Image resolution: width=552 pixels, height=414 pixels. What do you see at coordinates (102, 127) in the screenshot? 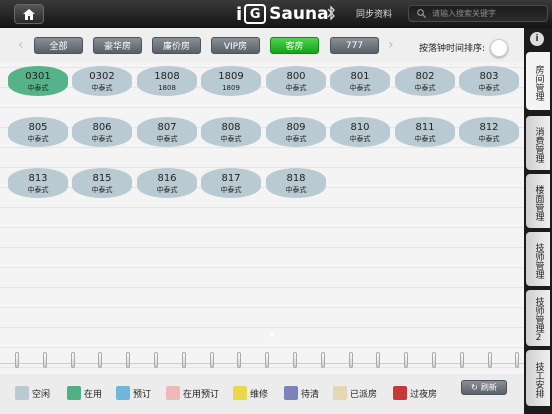
I see `room-number: 806` at bounding box center [102, 127].